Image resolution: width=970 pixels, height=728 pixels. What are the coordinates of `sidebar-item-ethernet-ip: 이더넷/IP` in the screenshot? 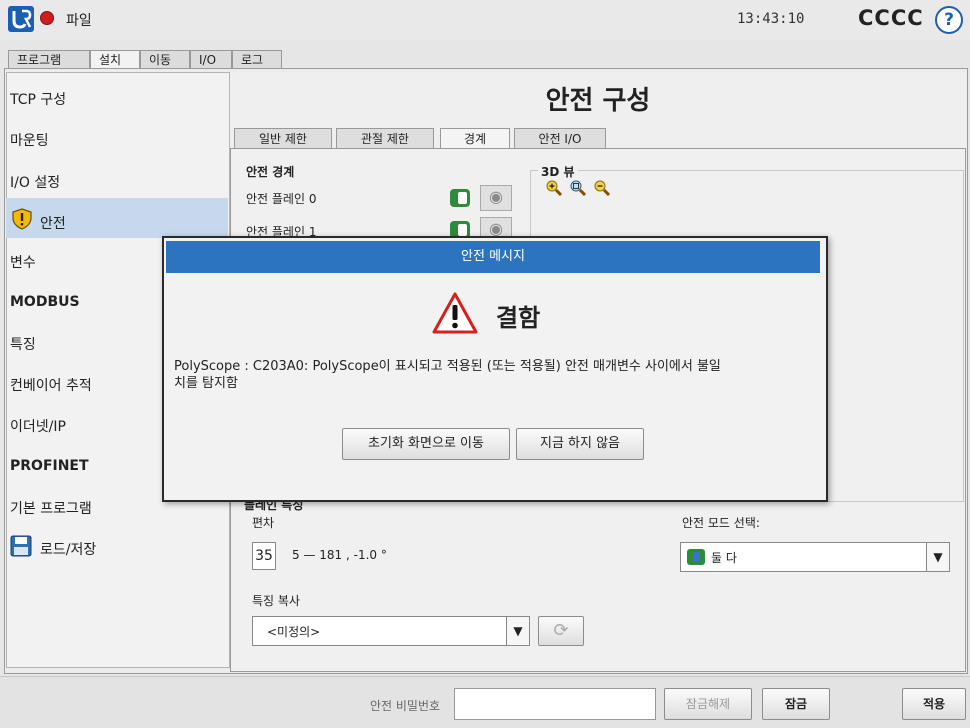 It's located at (38, 426).